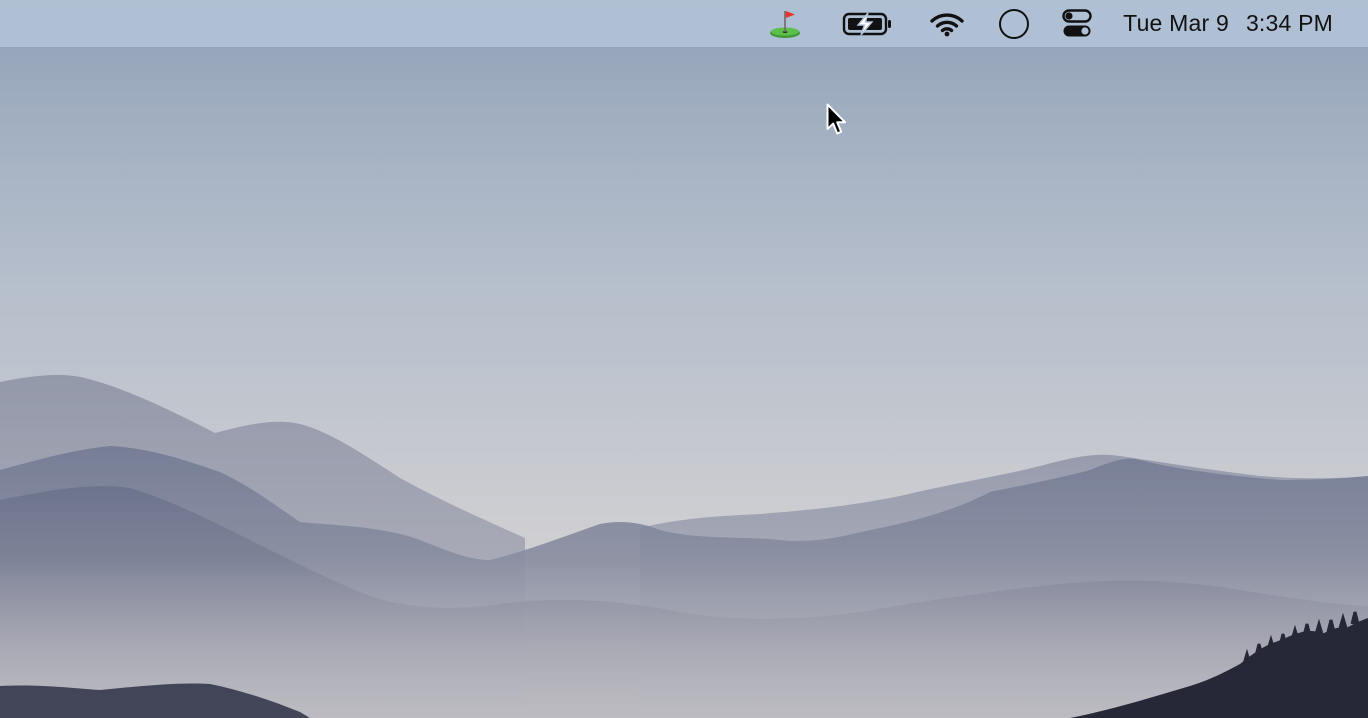 Image resolution: width=1368 pixels, height=718 pixels. What do you see at coordinates (1176, 23) in the screenshot?
I see `clock-date: Tue Mar 9` at bounding box center [1176, 23].